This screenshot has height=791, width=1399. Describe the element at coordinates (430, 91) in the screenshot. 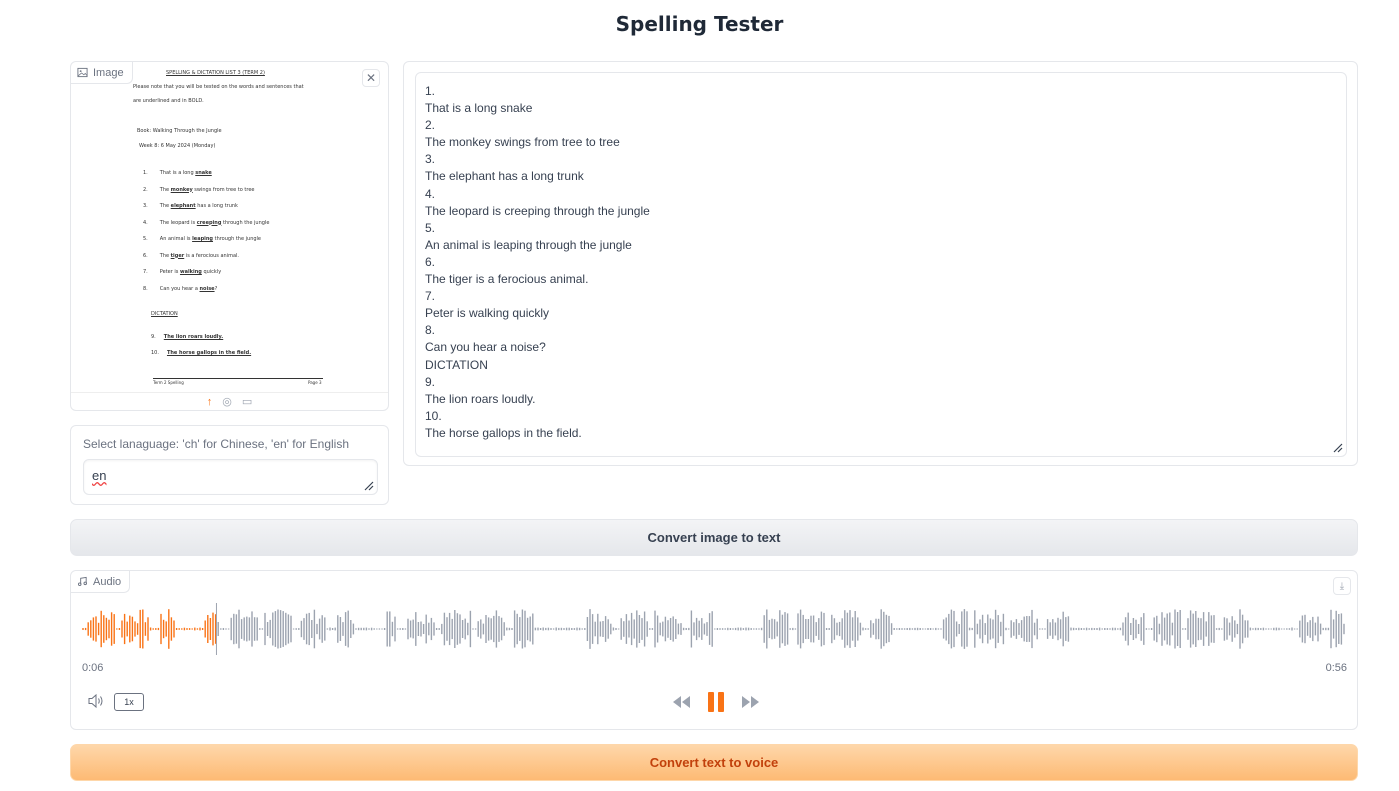

I see `output-line: 1.` at that location.